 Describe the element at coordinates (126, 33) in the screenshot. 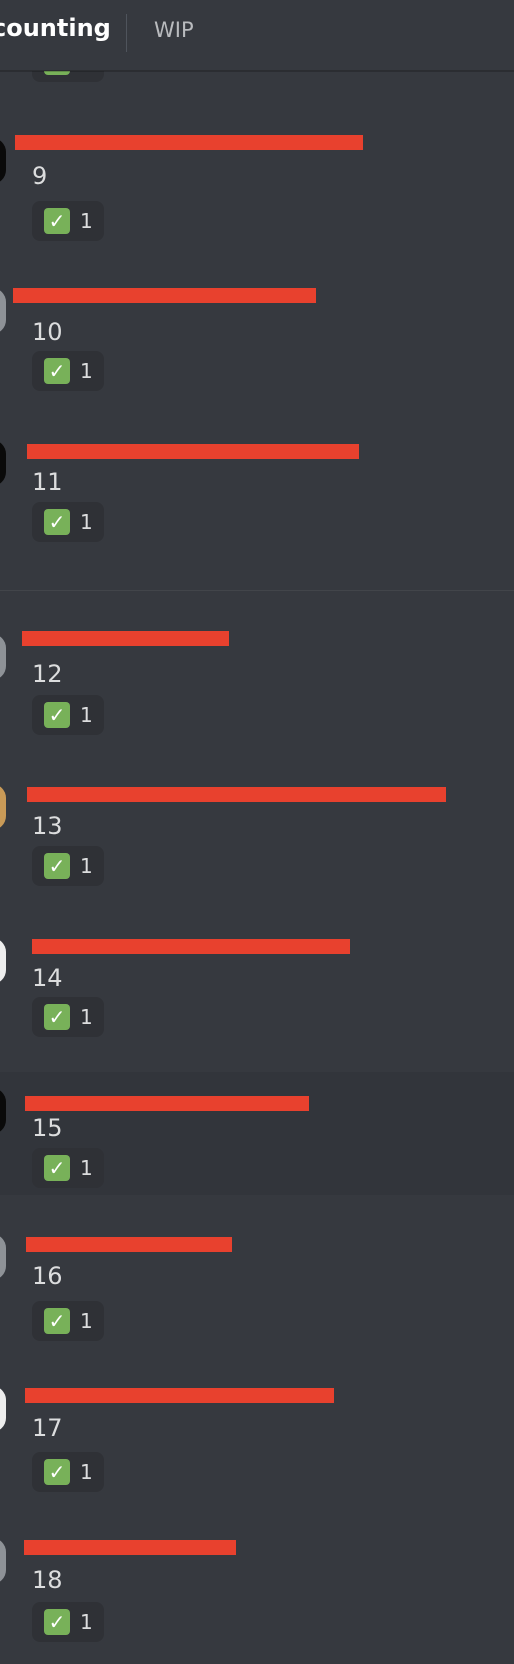

I see `header-divider` at that location.